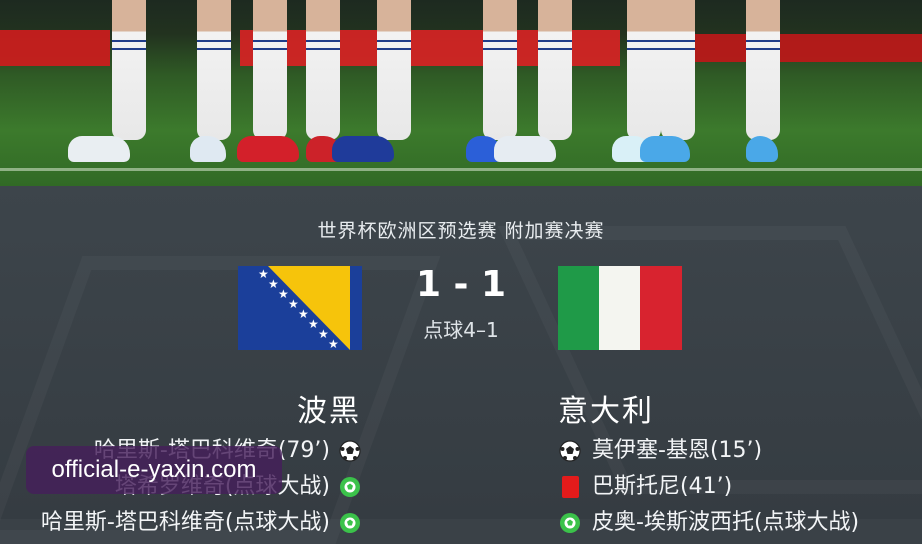 This screenshot has width=922, height=544. I want to click on red-card-icon, so click(570, 487).